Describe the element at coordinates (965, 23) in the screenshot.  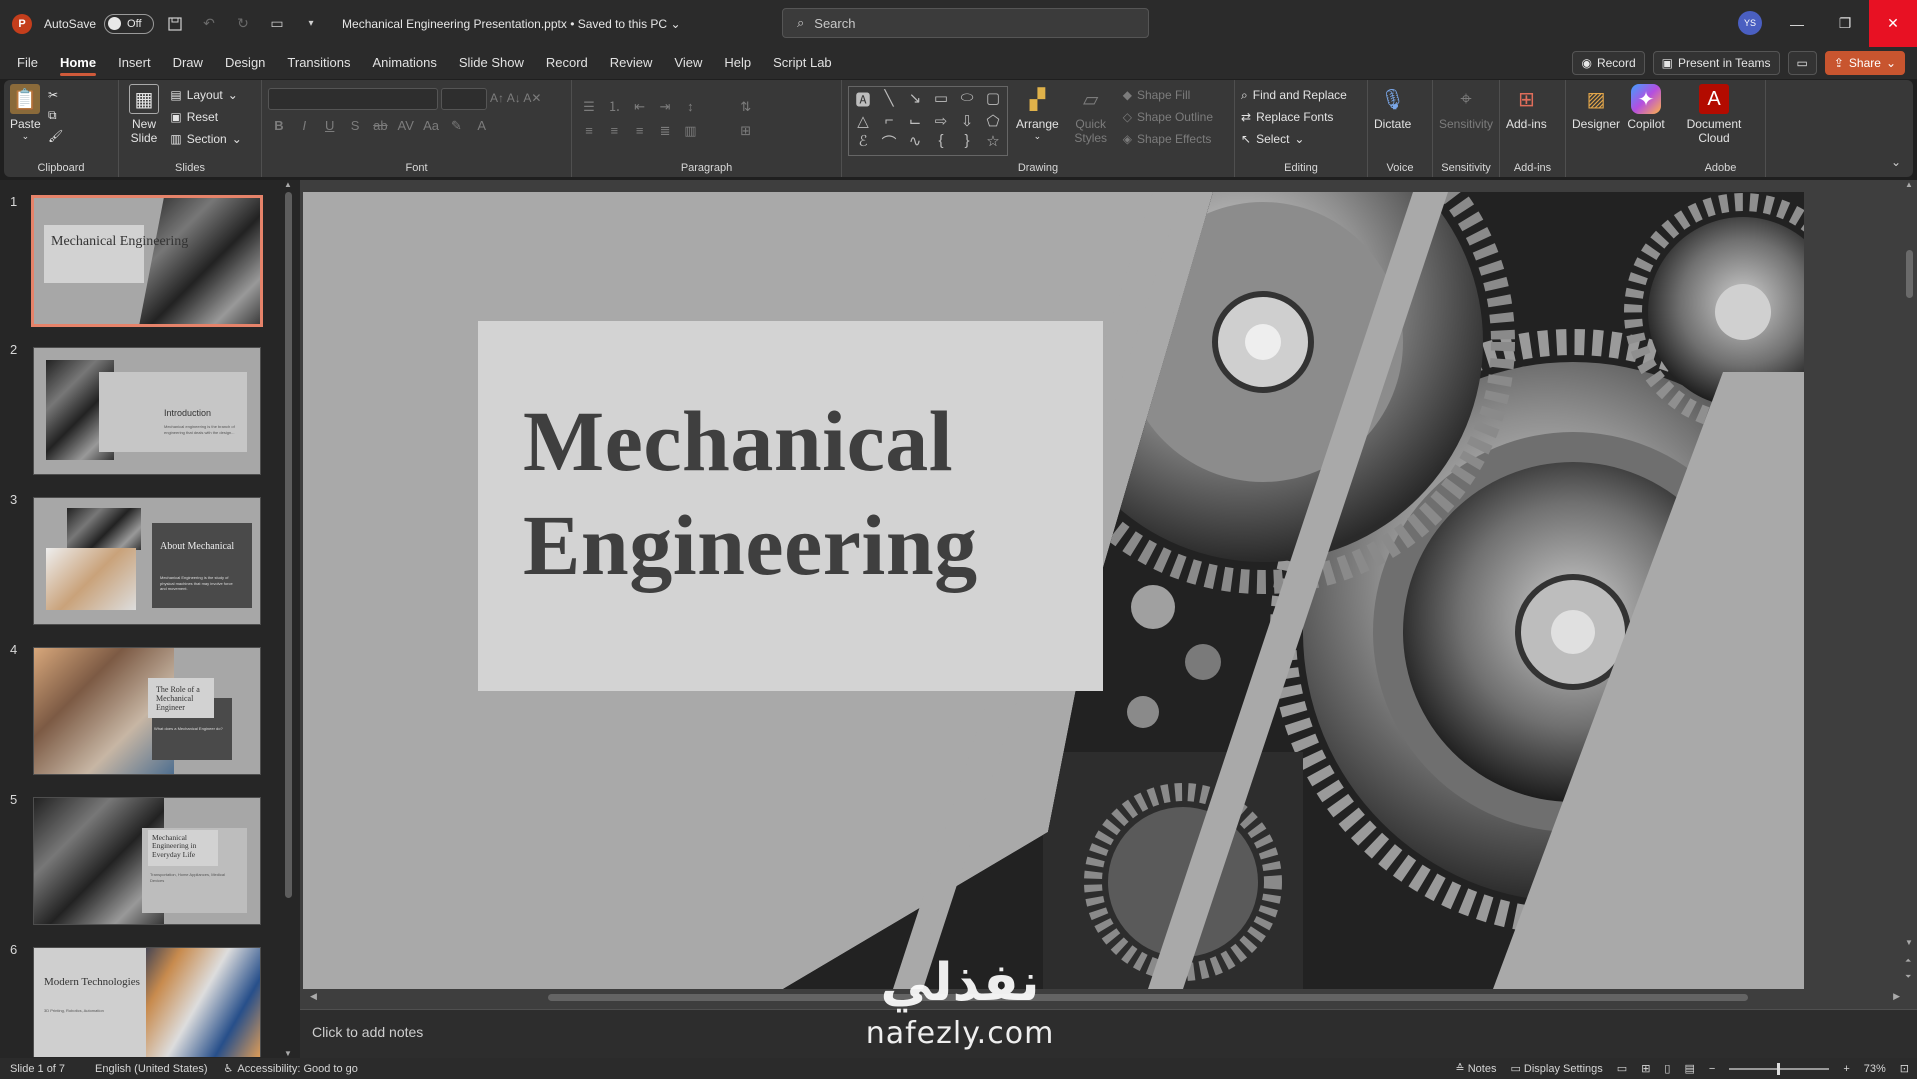
I see `search-box: ⌕ Search` at that location.